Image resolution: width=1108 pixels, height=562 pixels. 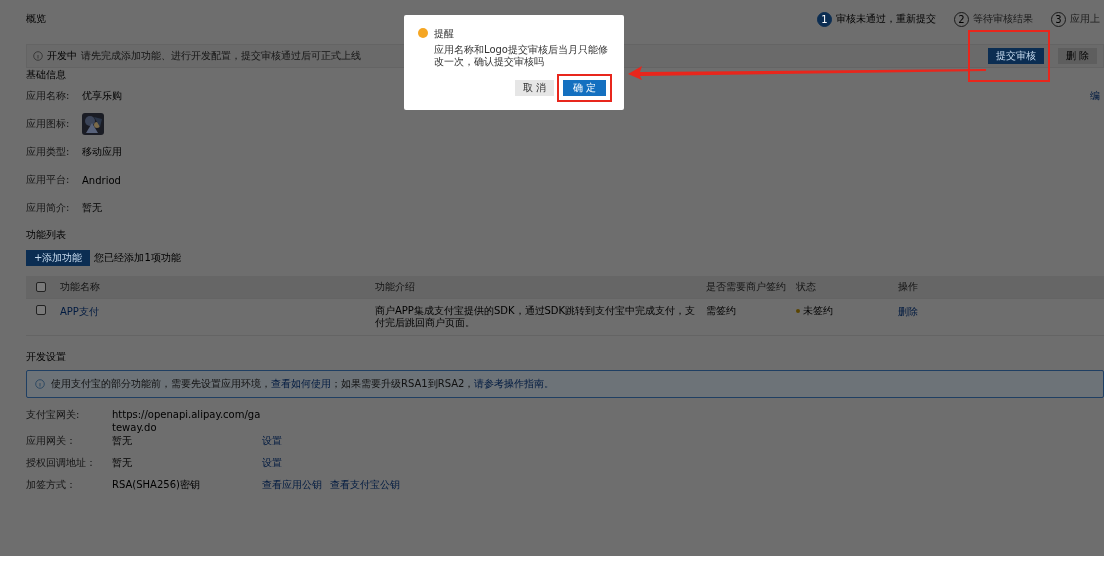 What do you see at coordinates (721, 311) in the screenshot?
I see `table-cell-text: 需签约` at bounding box center [721, 311].